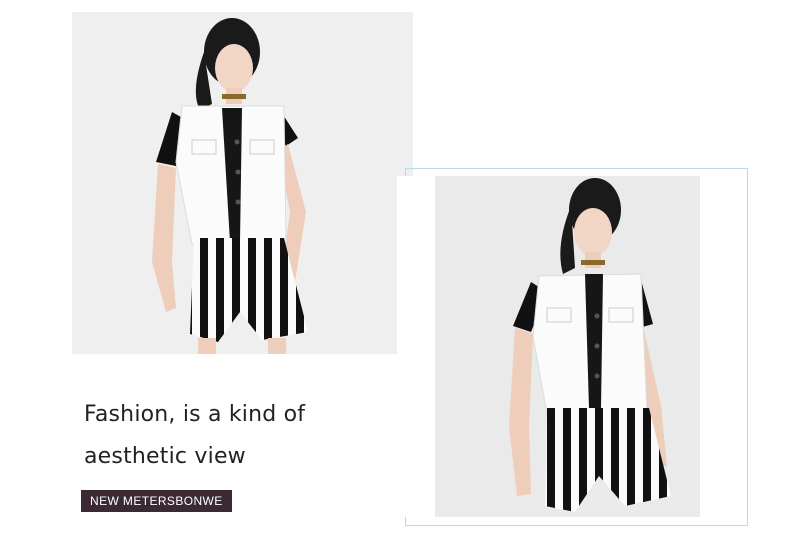  Describe the element at coordinates (230, 186) in the screenshot. I see `model-figure-left` at that location.